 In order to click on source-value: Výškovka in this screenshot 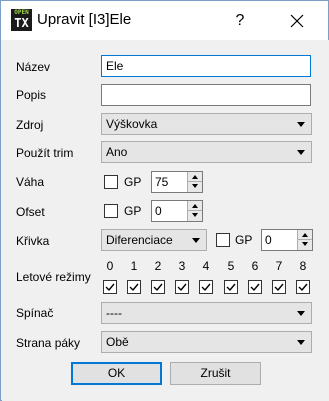, I will do `click(132, 124)`.